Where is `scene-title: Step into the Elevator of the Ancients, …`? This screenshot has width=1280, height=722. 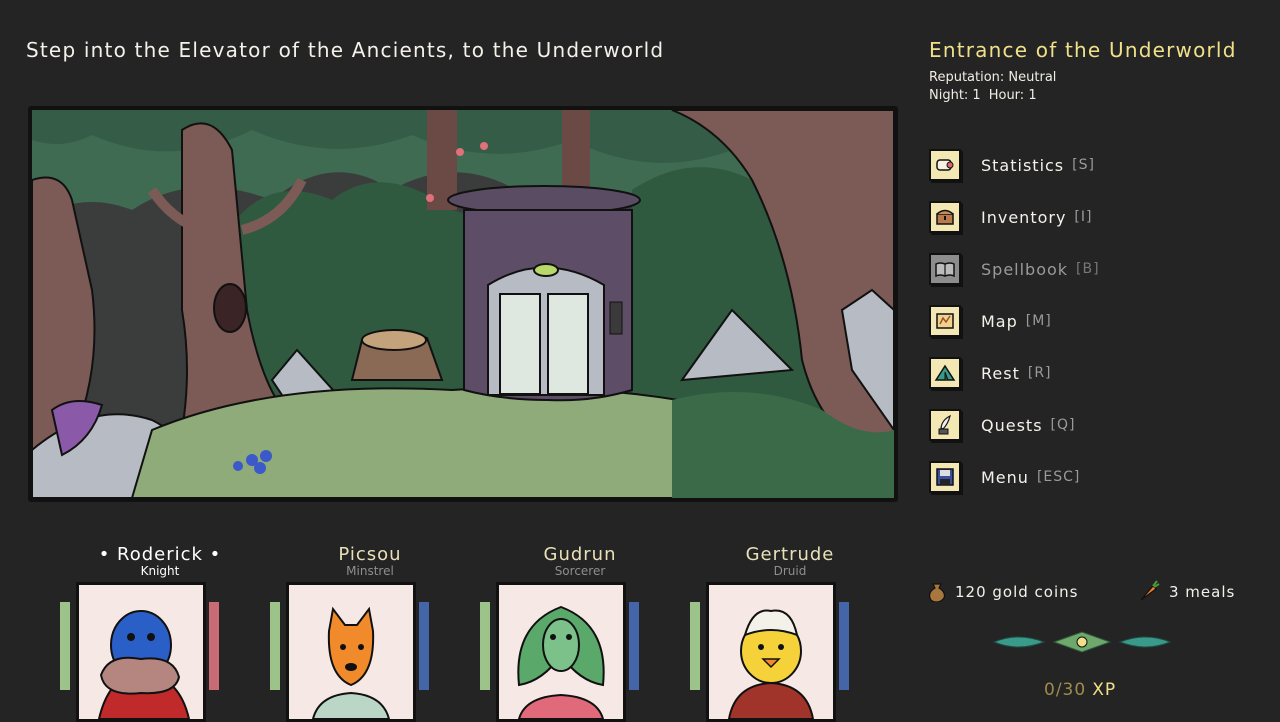 scene-title: Step into the Elevator of the Ancients, … is located at coordinates (345, 50).